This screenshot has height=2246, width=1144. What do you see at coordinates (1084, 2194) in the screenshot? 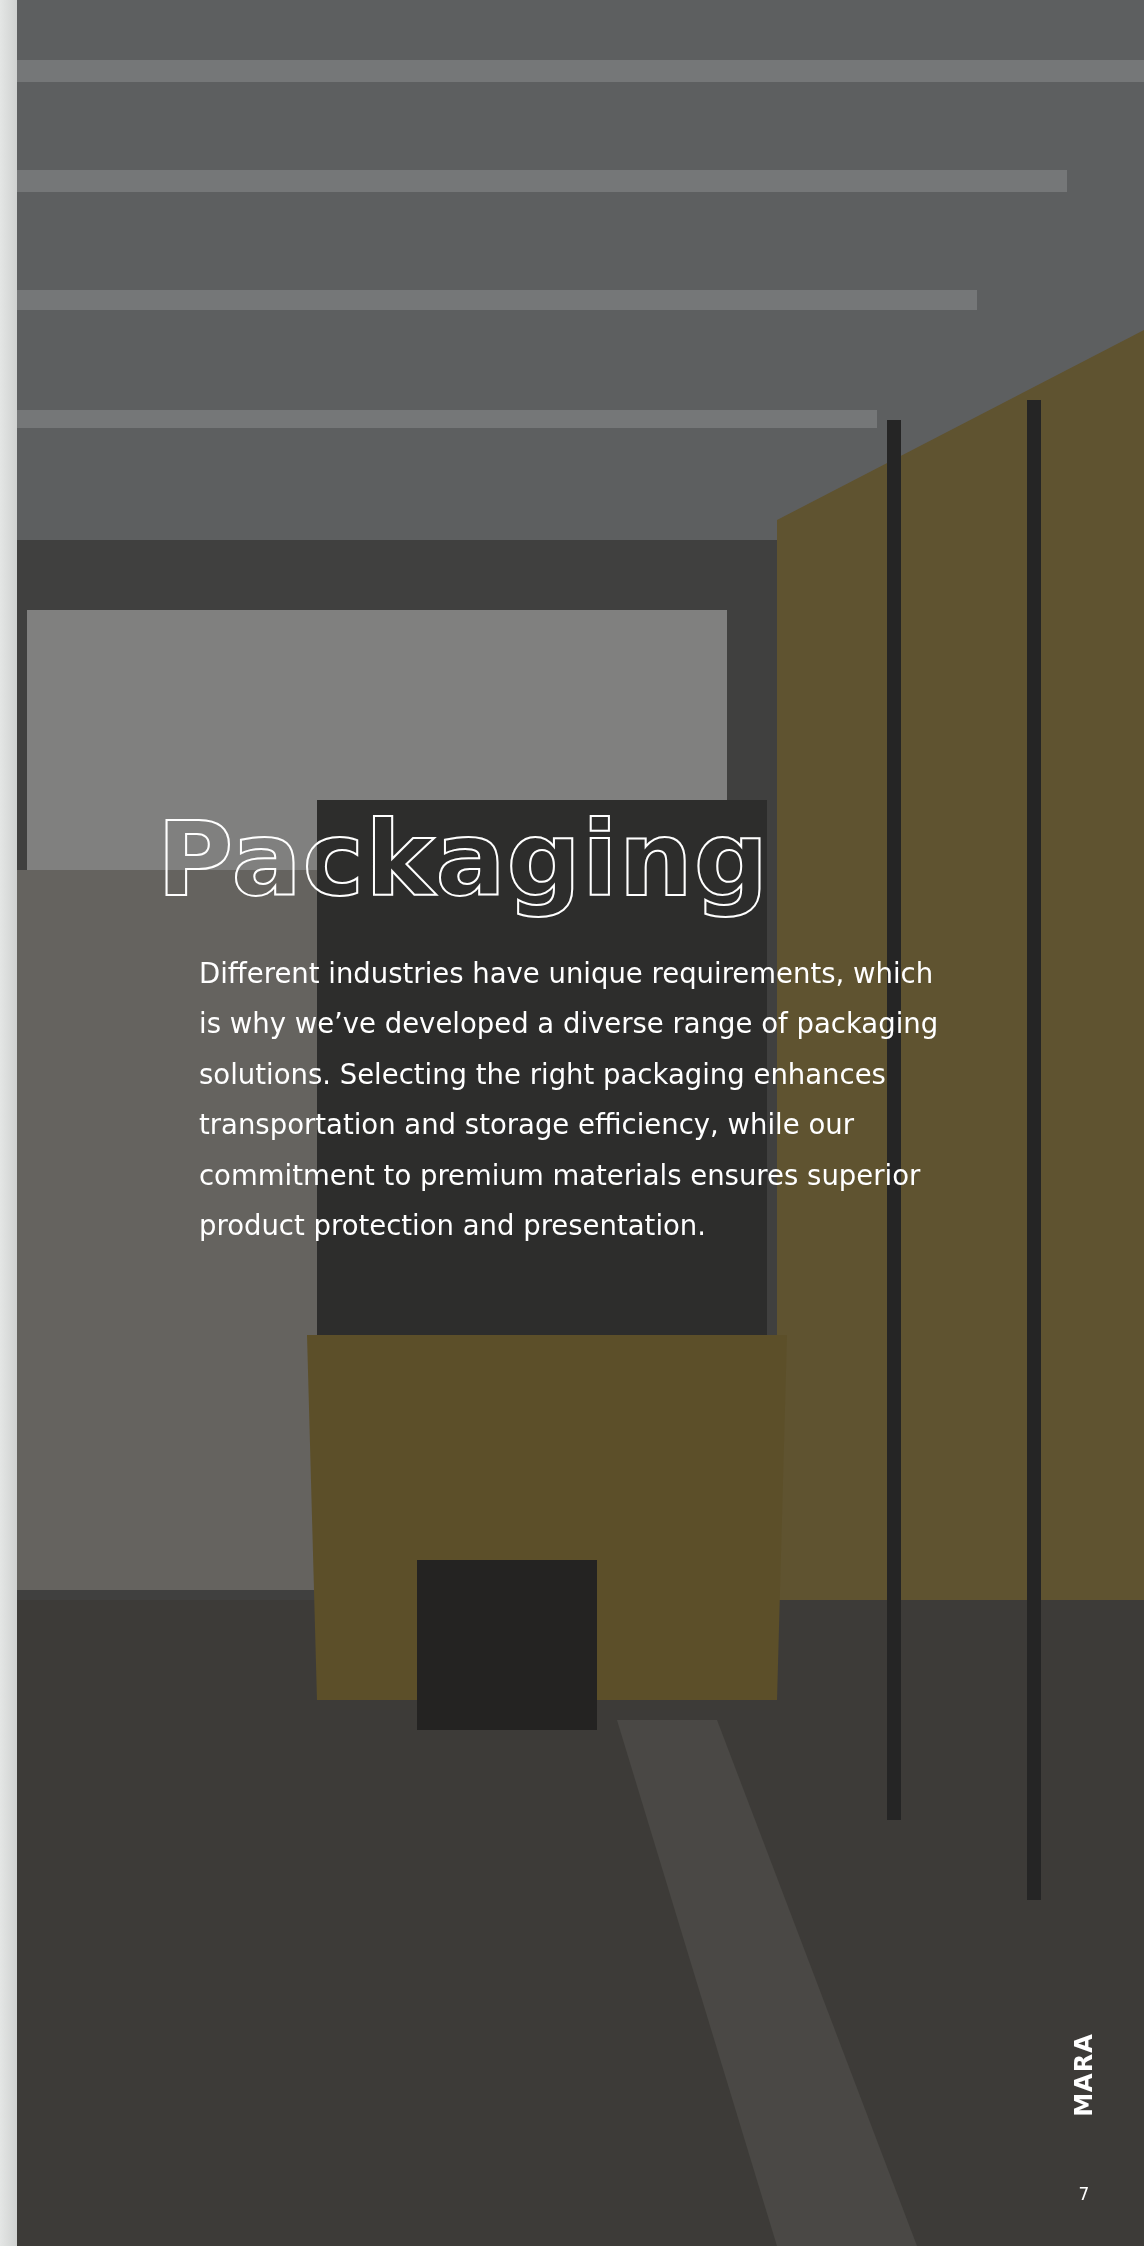
I see `page-number: 7` at bounding box center [1084, 2194].